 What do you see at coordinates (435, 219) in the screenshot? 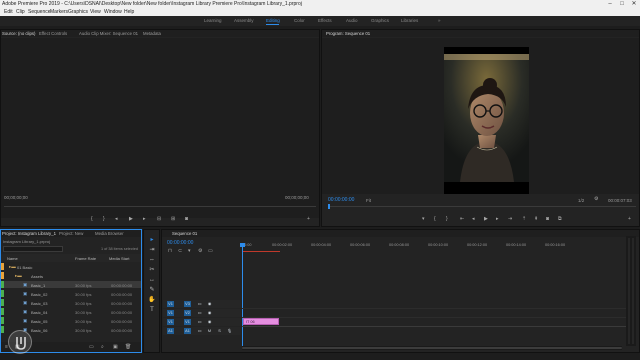
I see `prog-mark-in-icon: {` at bounding box center [435, 219].